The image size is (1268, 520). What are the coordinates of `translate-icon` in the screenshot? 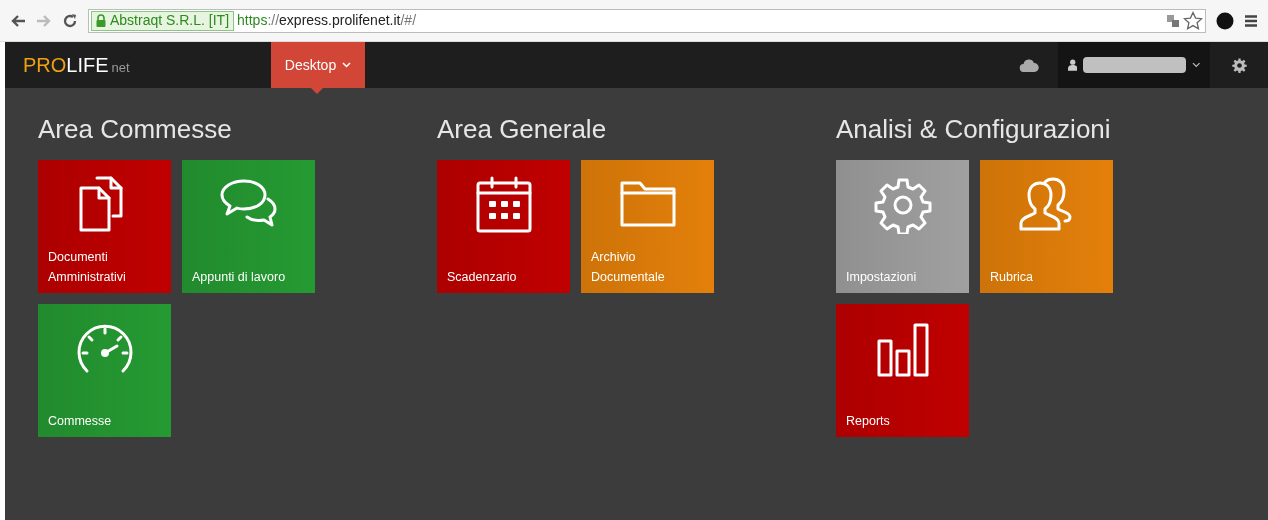 It's located at (1173, 20).